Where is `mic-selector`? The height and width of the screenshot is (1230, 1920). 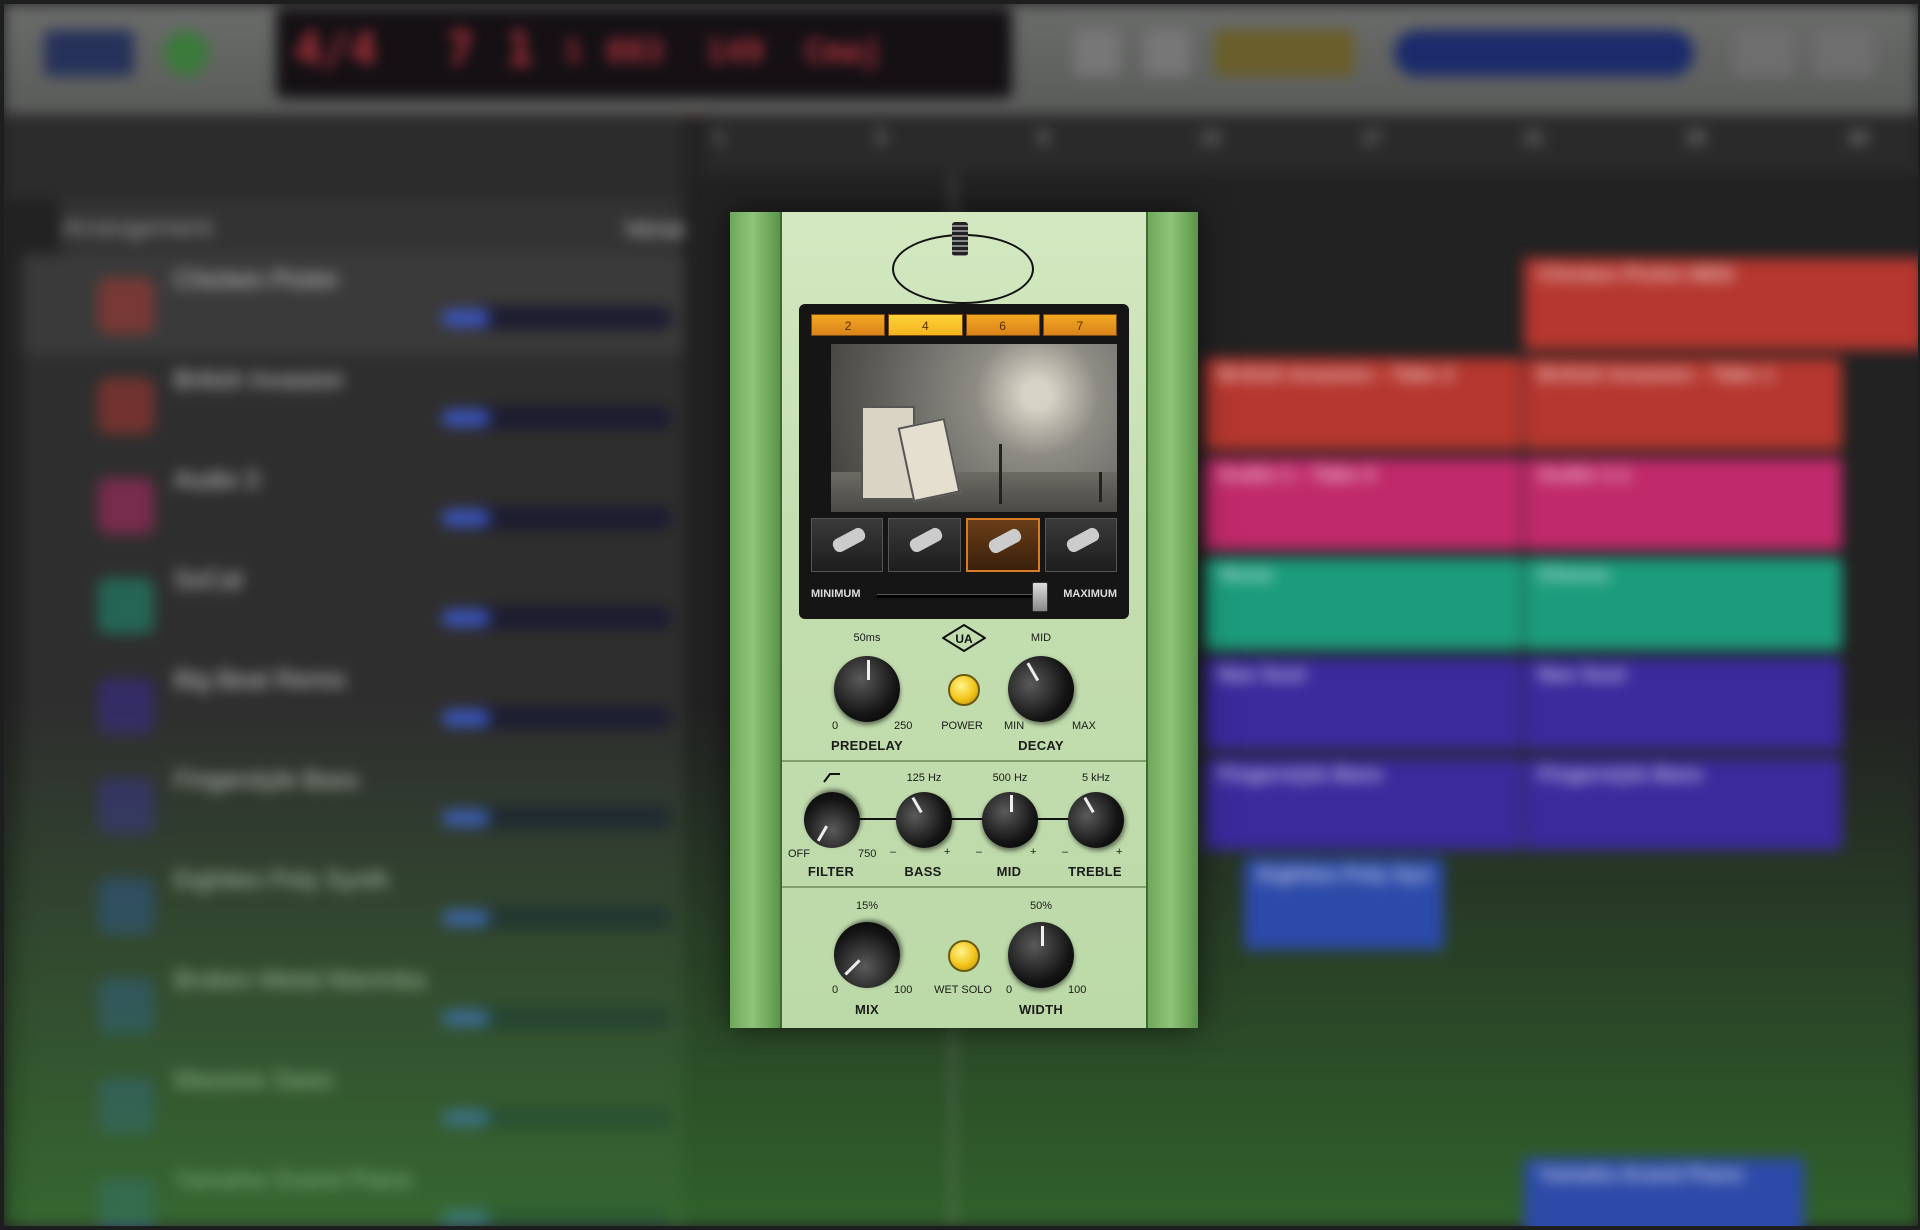
mic-selector is located at coordinates (964, 545).